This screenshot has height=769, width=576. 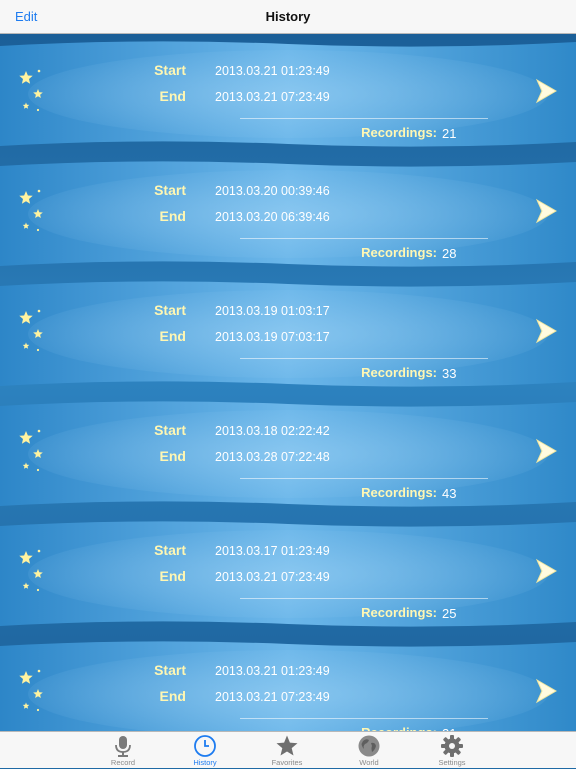 I want to click on end-time: 2013.03.20 06:39:46, so click(x=272, y=217).